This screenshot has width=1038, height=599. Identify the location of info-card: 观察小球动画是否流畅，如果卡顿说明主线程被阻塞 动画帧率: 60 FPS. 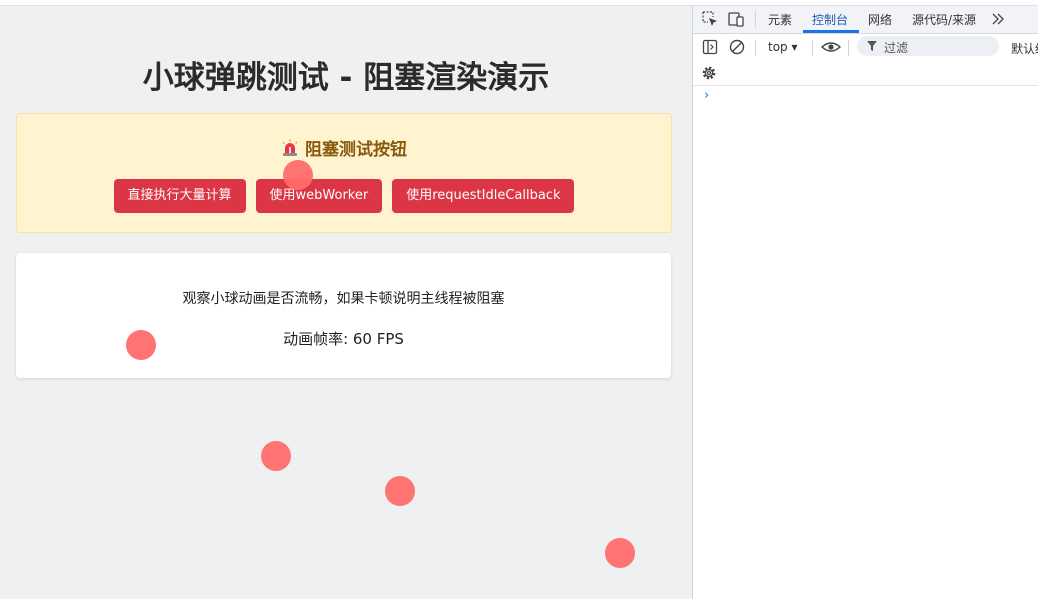
(343, 315).